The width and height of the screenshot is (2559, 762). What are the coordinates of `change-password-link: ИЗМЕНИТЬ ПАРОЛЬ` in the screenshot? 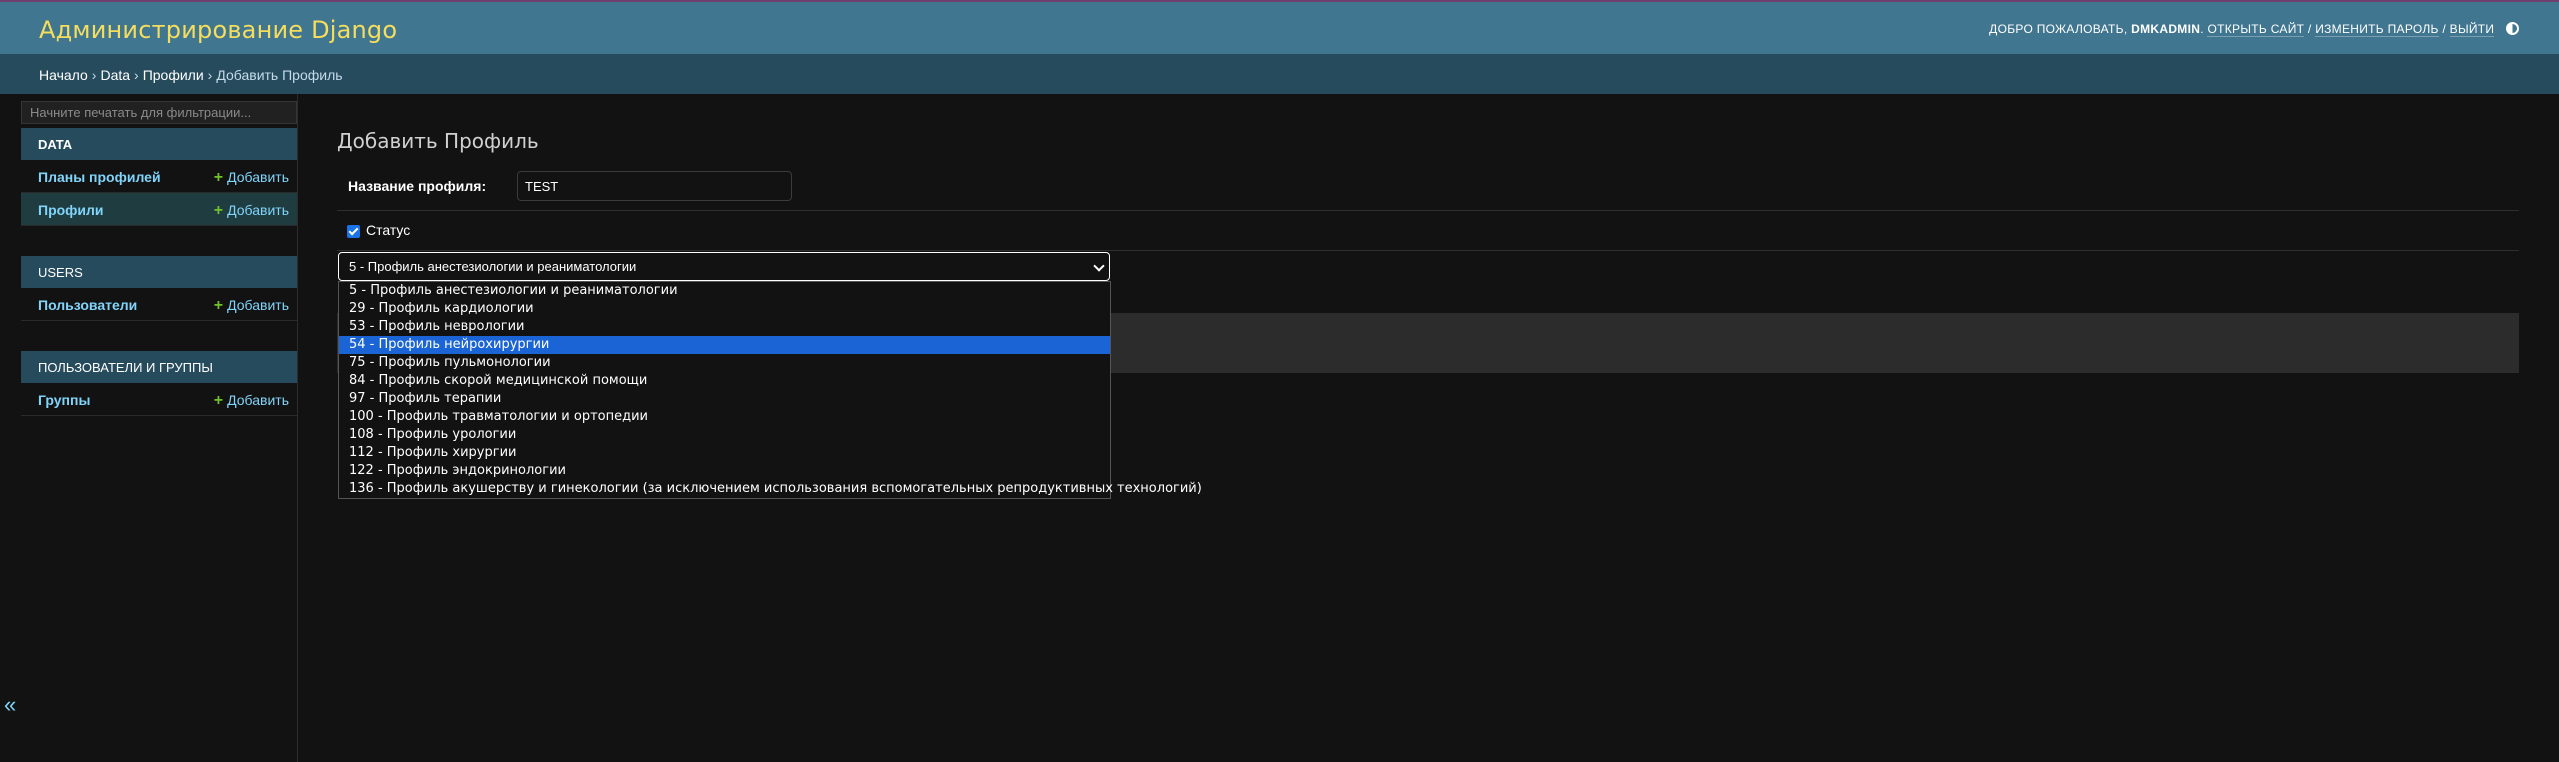 It's located at (2377, 29).